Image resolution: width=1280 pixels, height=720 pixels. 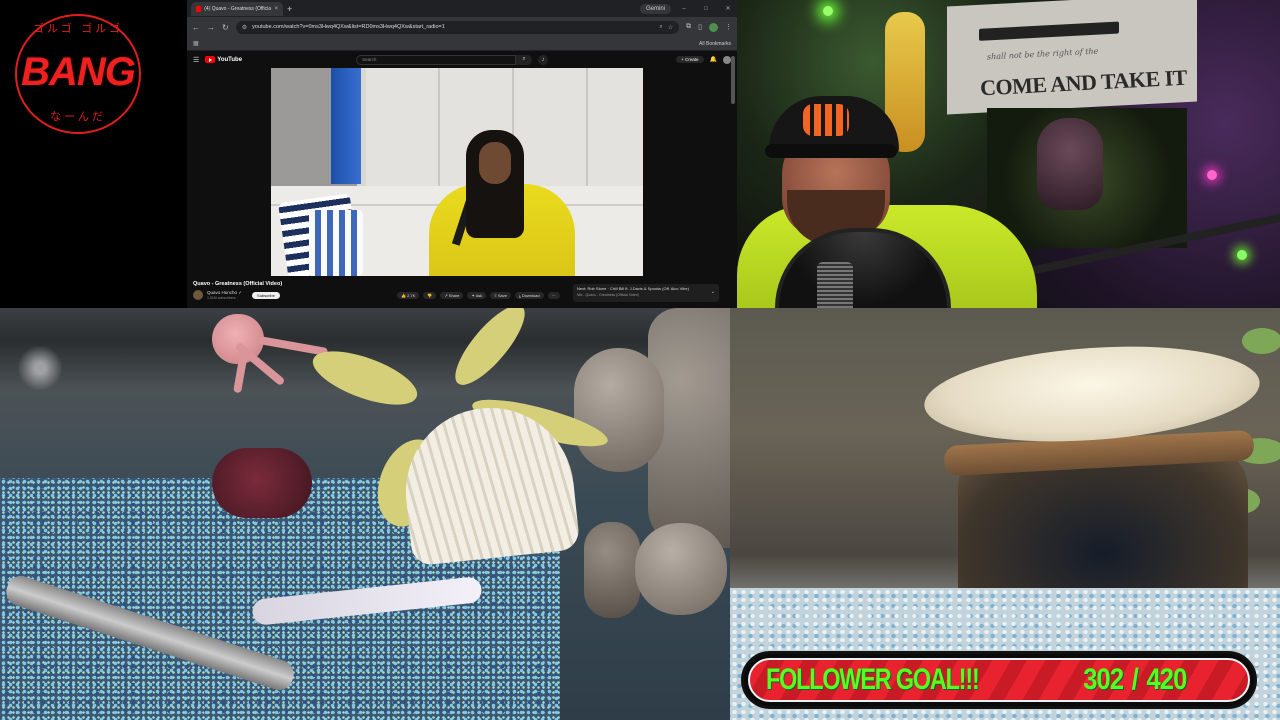 What do you see at coordinates (706, 9) in the screenshot?
I see `maximize-icon: □` at bounding box center [706, 9].